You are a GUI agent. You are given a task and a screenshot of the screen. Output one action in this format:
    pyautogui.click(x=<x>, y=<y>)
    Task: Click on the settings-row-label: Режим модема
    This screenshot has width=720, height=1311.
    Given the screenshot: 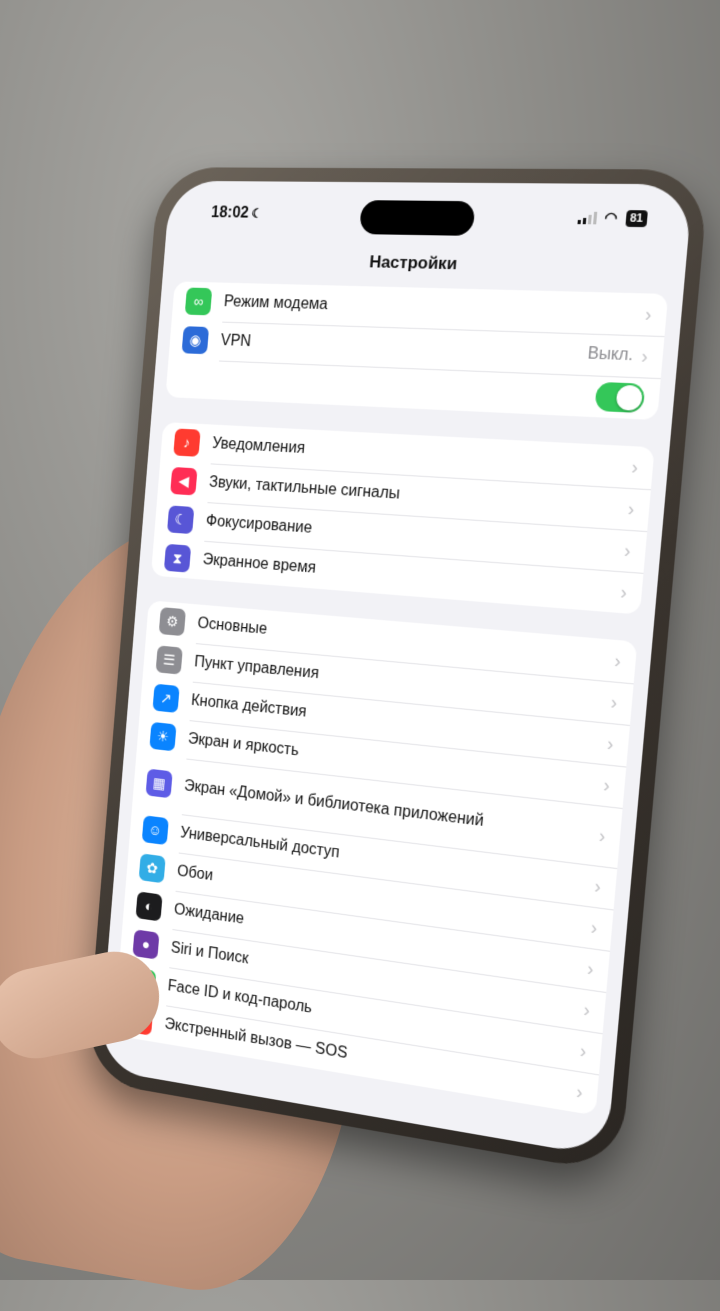 What is the action you would take?
    pyautogui.click(x=434, y=308)
    